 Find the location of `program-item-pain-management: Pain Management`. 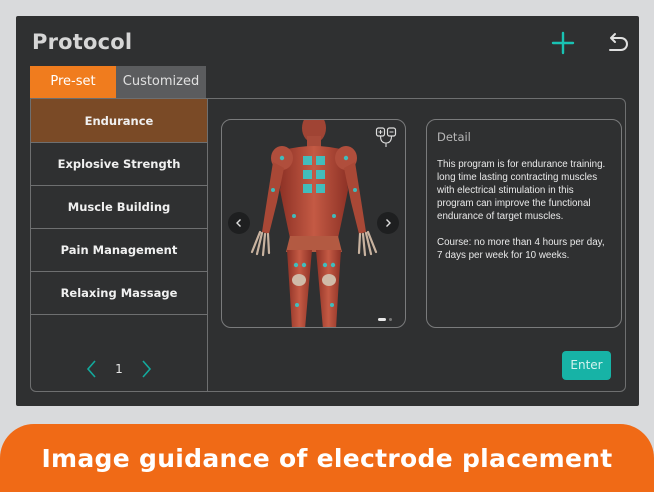

program-item-pain-management: Pain Management is located at coordinates (119, 250).